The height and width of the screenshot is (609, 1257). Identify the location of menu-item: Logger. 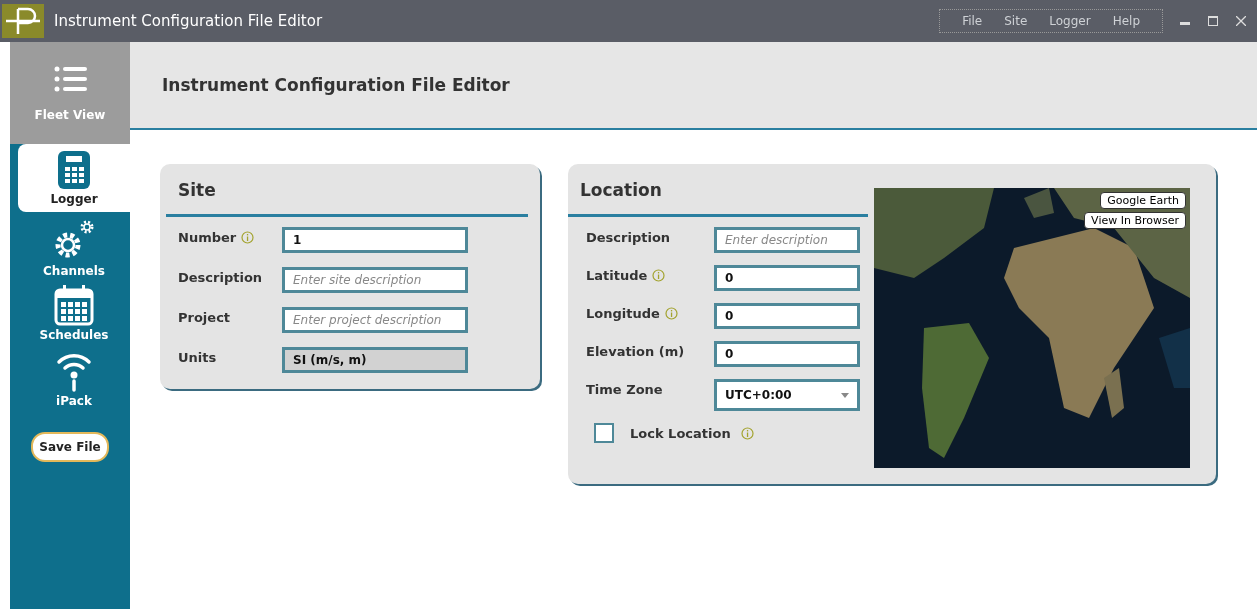
(1070, 21).